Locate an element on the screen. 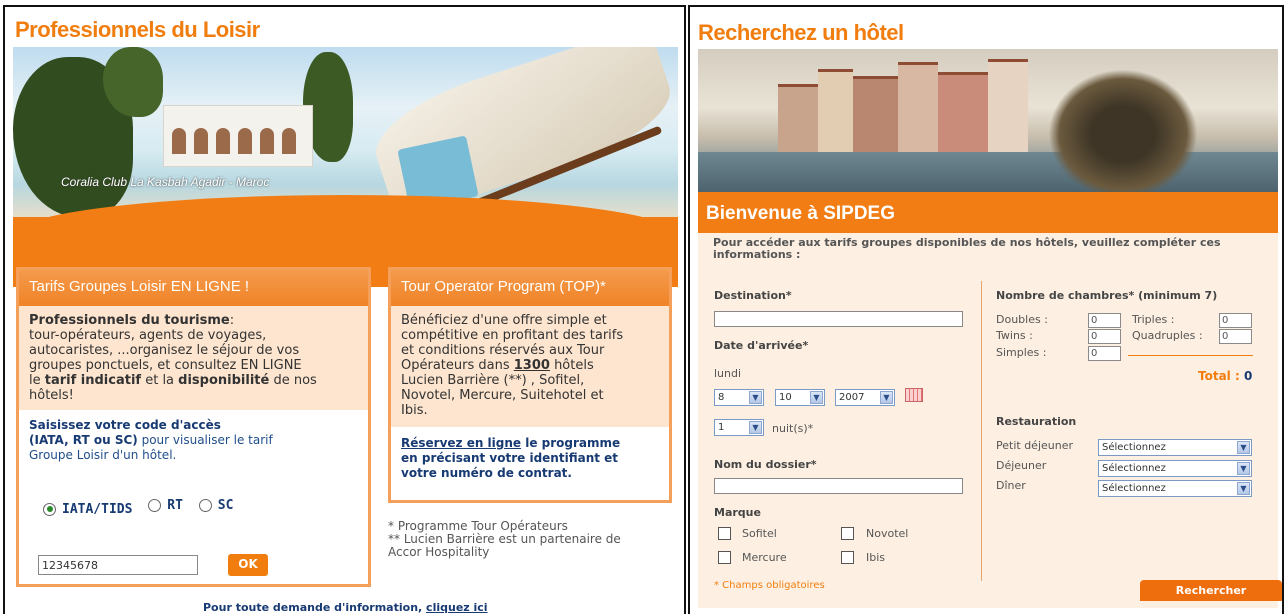 Image resolution: width=1285 pixels, height=614 pixels. top-line: Bénéficiez d'une offre simple et is located at coordinates (504, 320).